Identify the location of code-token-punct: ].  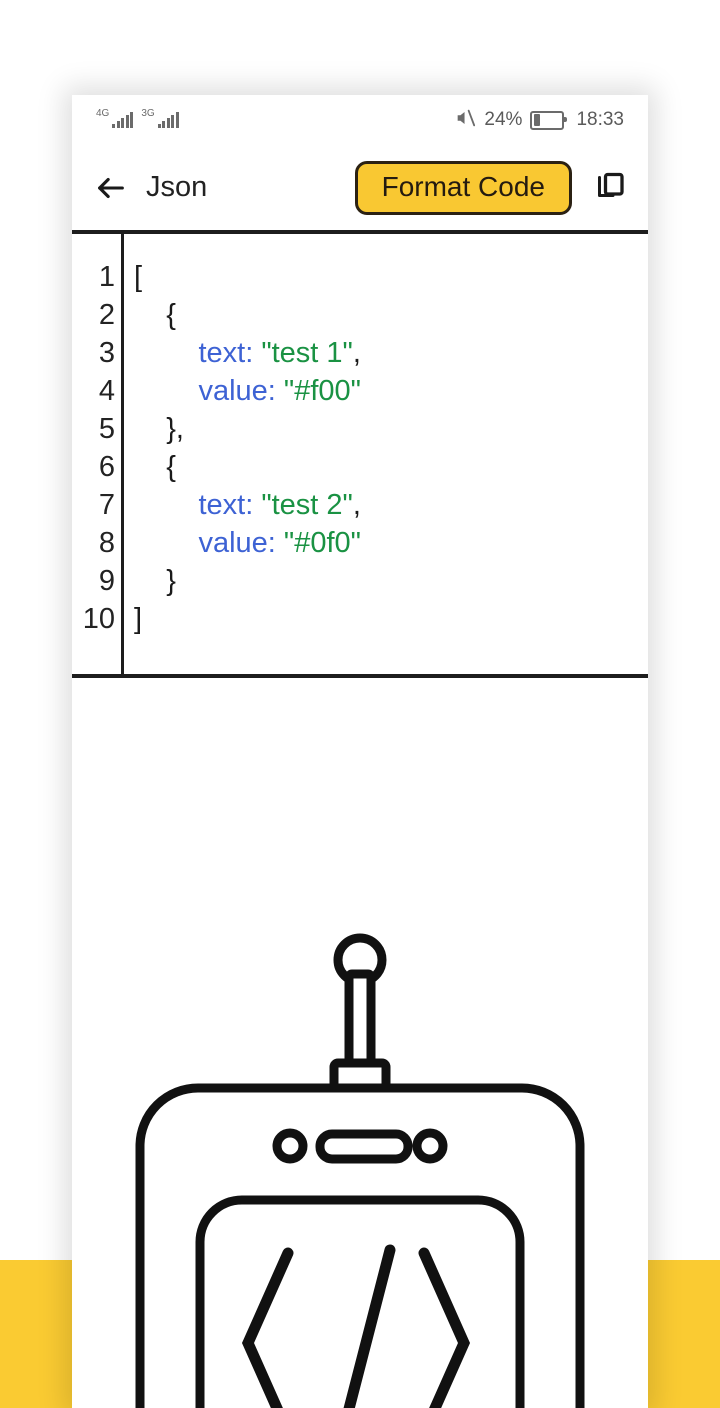
(138, 619).